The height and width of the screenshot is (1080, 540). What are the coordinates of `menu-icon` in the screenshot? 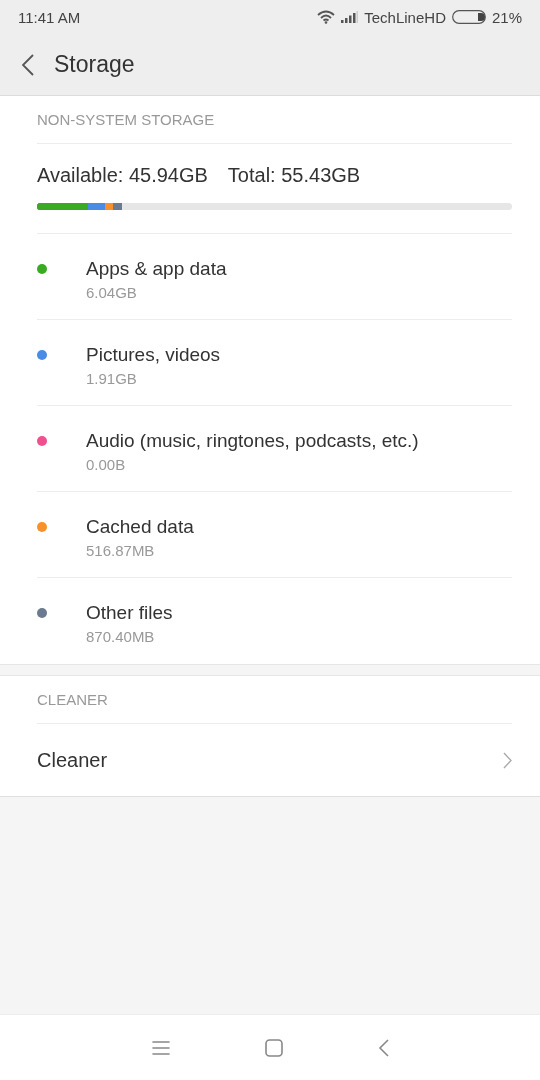 It's located at (160, 1047).